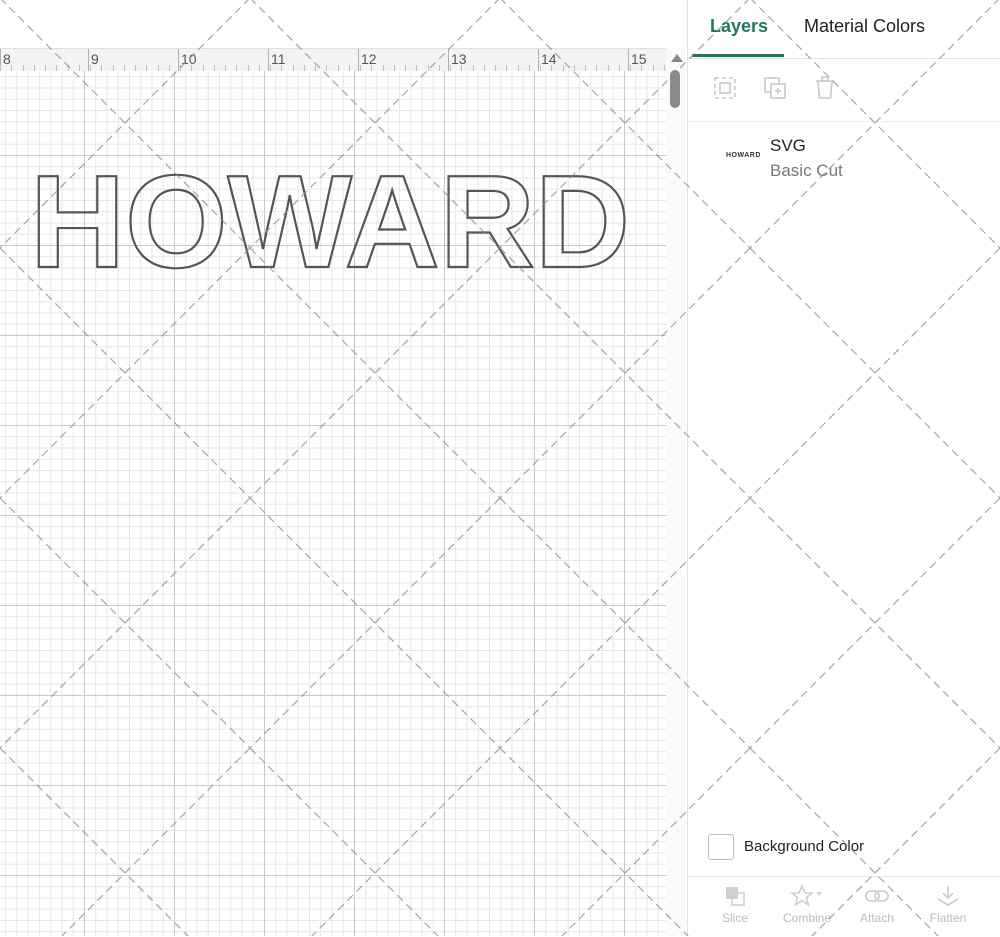 This screenshot has width=1000, height=937. I want to click on ruler-label-14: 14, so click(549, 59).